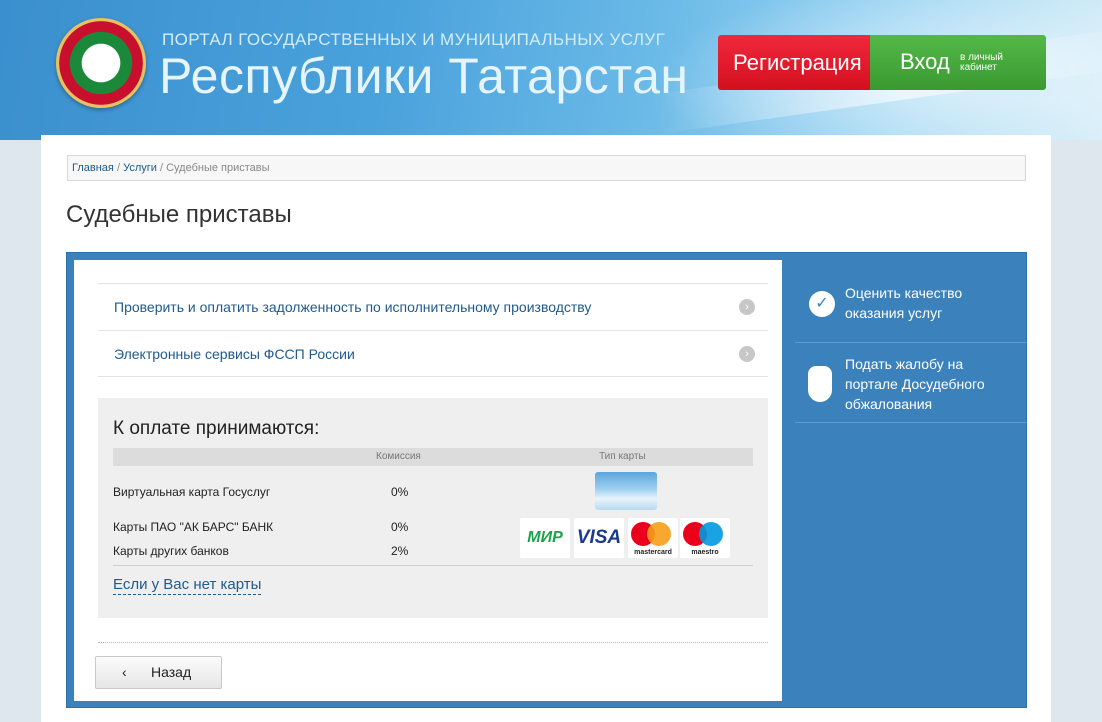  Describe the element at coordinates (124, 672) in the screenshot. I see `chevron-left-icon: ‹` at that location.